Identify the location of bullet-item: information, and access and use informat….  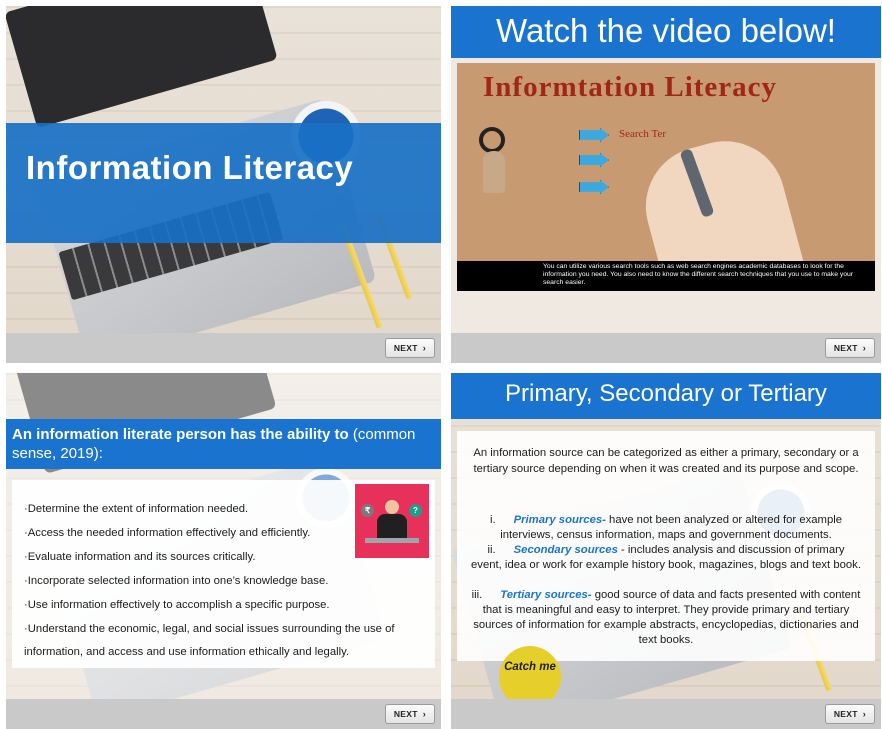
(187, 652).